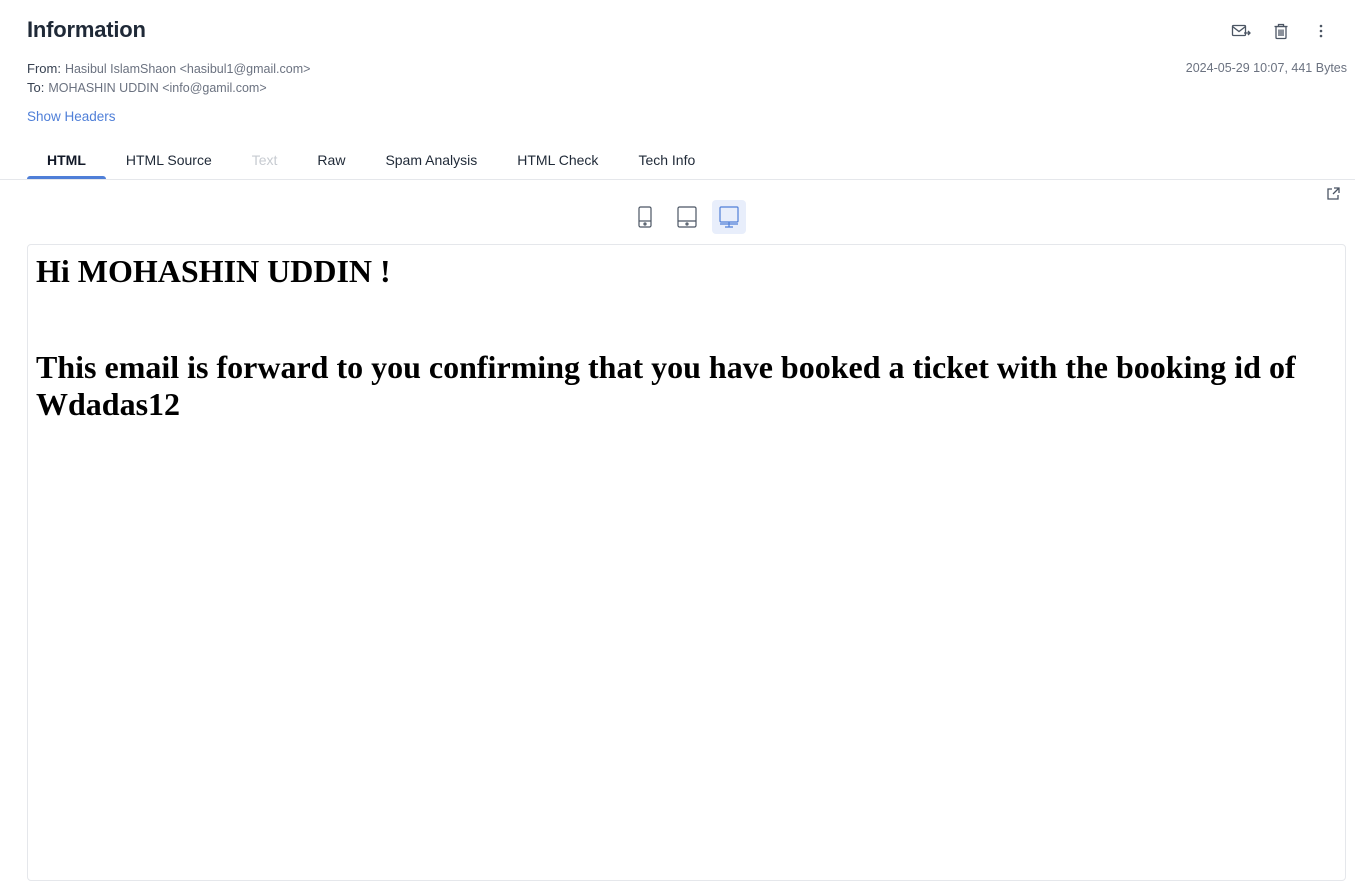 Image resolution: width=1355 pixels, height=895 pixels. I want to click on tablet-view-button, so click(687, 217).